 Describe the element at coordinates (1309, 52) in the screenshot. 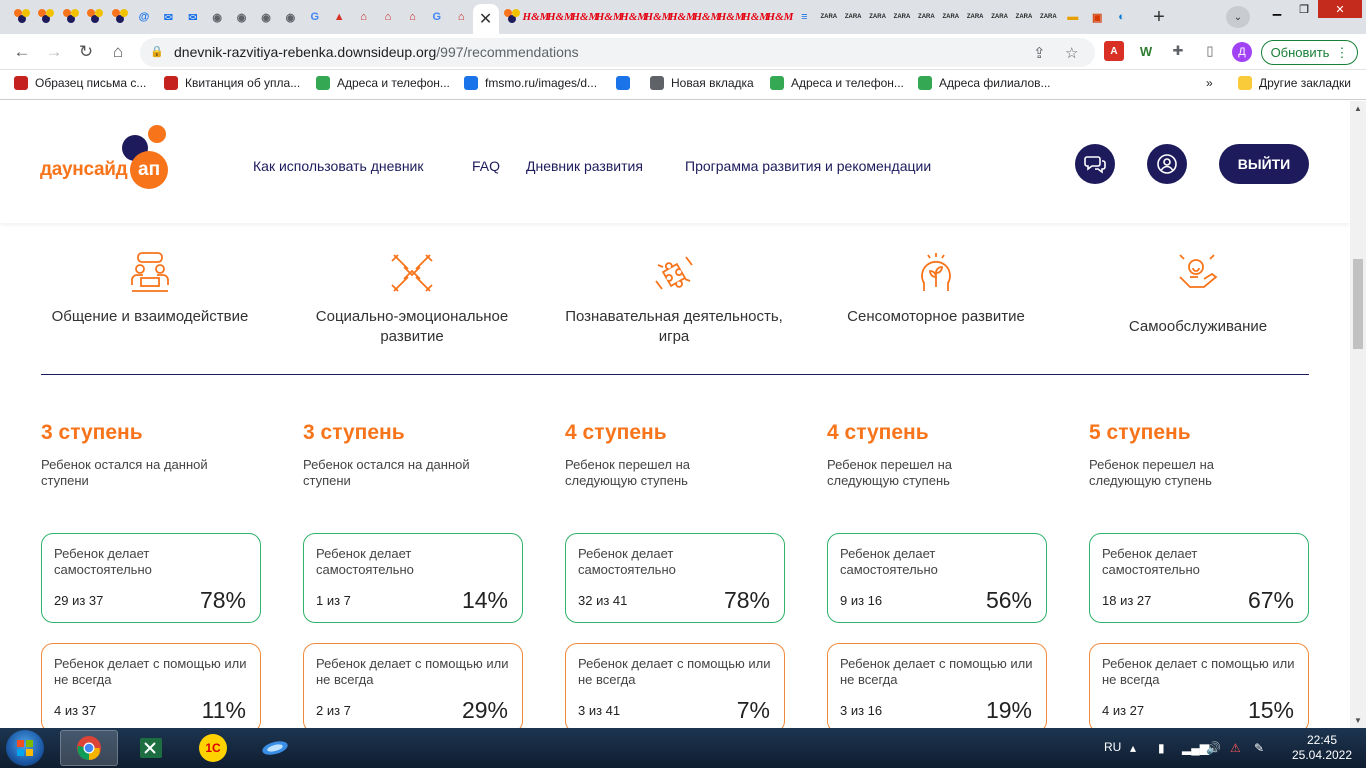

I see `update-chrome-button: Обновить ⋮` at that location.